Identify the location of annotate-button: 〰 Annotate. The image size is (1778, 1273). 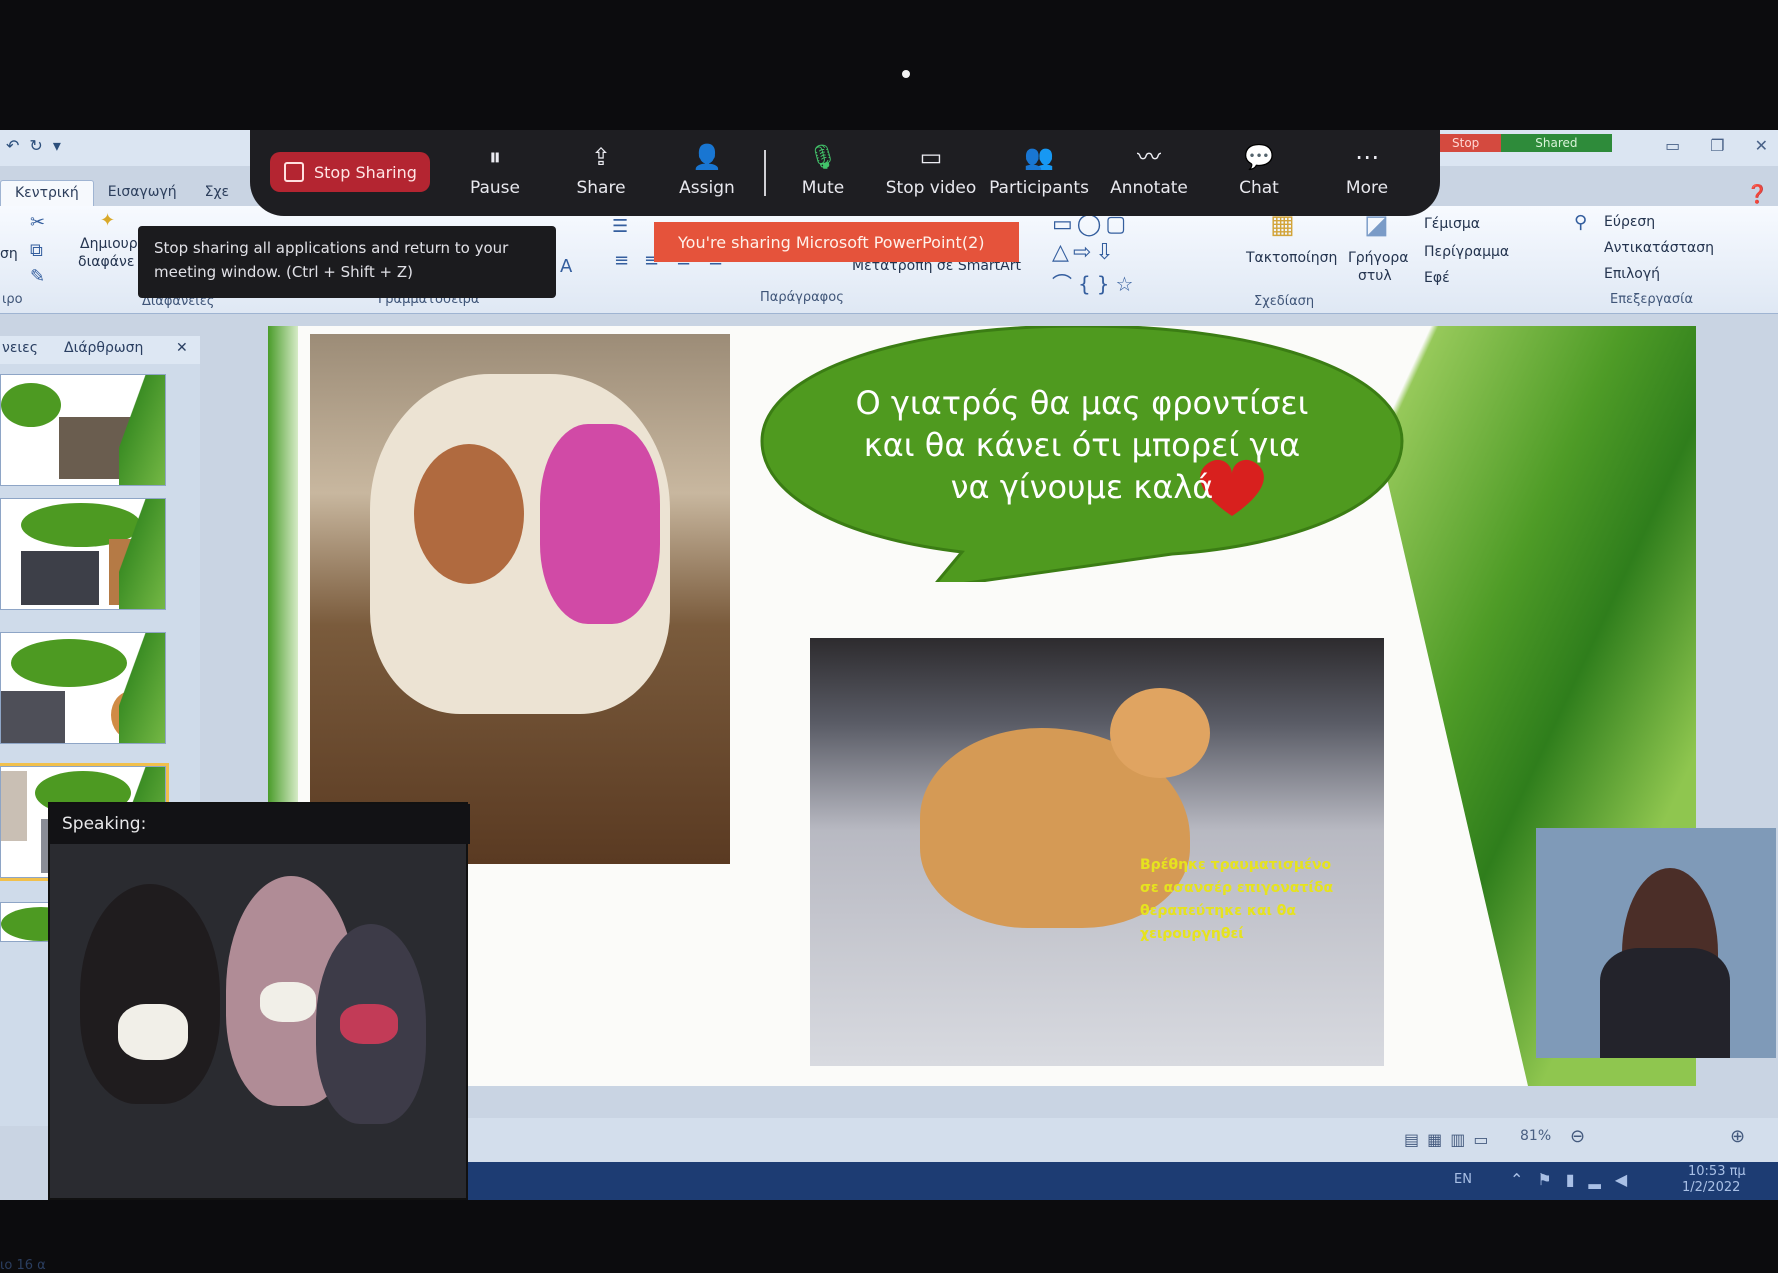
(1149, 167).